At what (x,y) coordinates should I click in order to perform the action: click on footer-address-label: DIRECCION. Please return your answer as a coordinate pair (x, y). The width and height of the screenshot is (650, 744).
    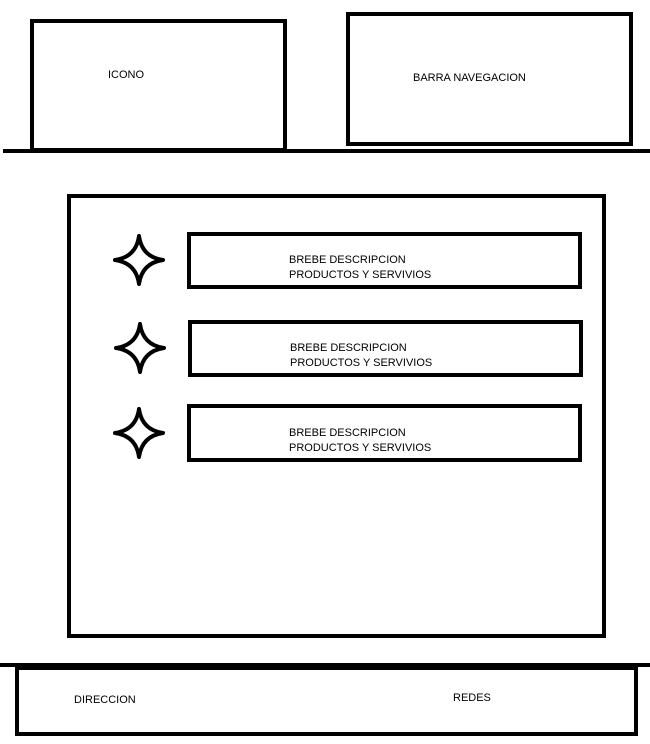
    Looking at the image, I should click on (105, 700).